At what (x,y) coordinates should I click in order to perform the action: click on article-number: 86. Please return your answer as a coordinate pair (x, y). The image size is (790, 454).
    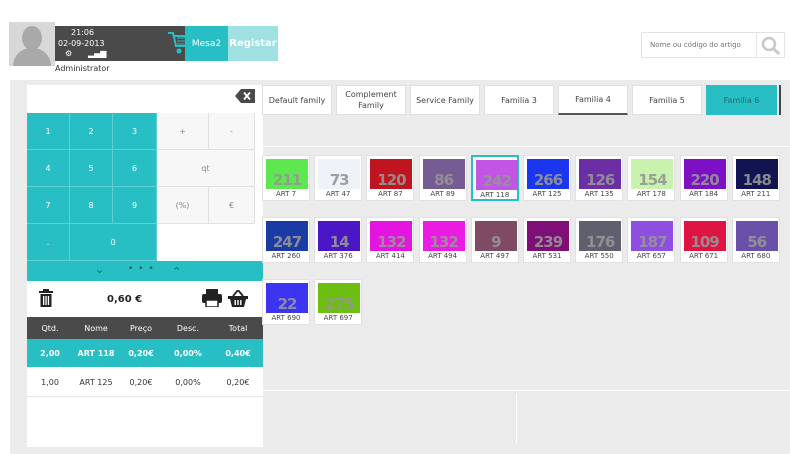
    Looking at the image, I should click on (444, 180).